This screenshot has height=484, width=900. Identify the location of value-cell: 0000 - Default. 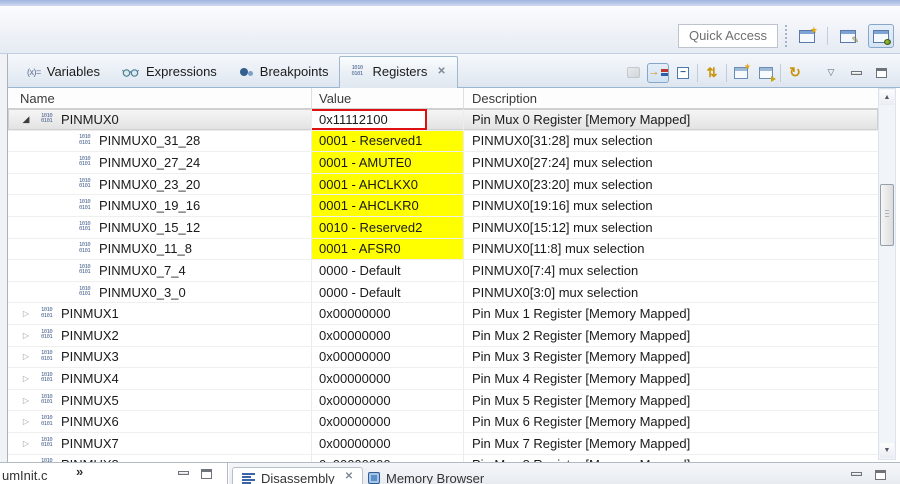
(388, 292).